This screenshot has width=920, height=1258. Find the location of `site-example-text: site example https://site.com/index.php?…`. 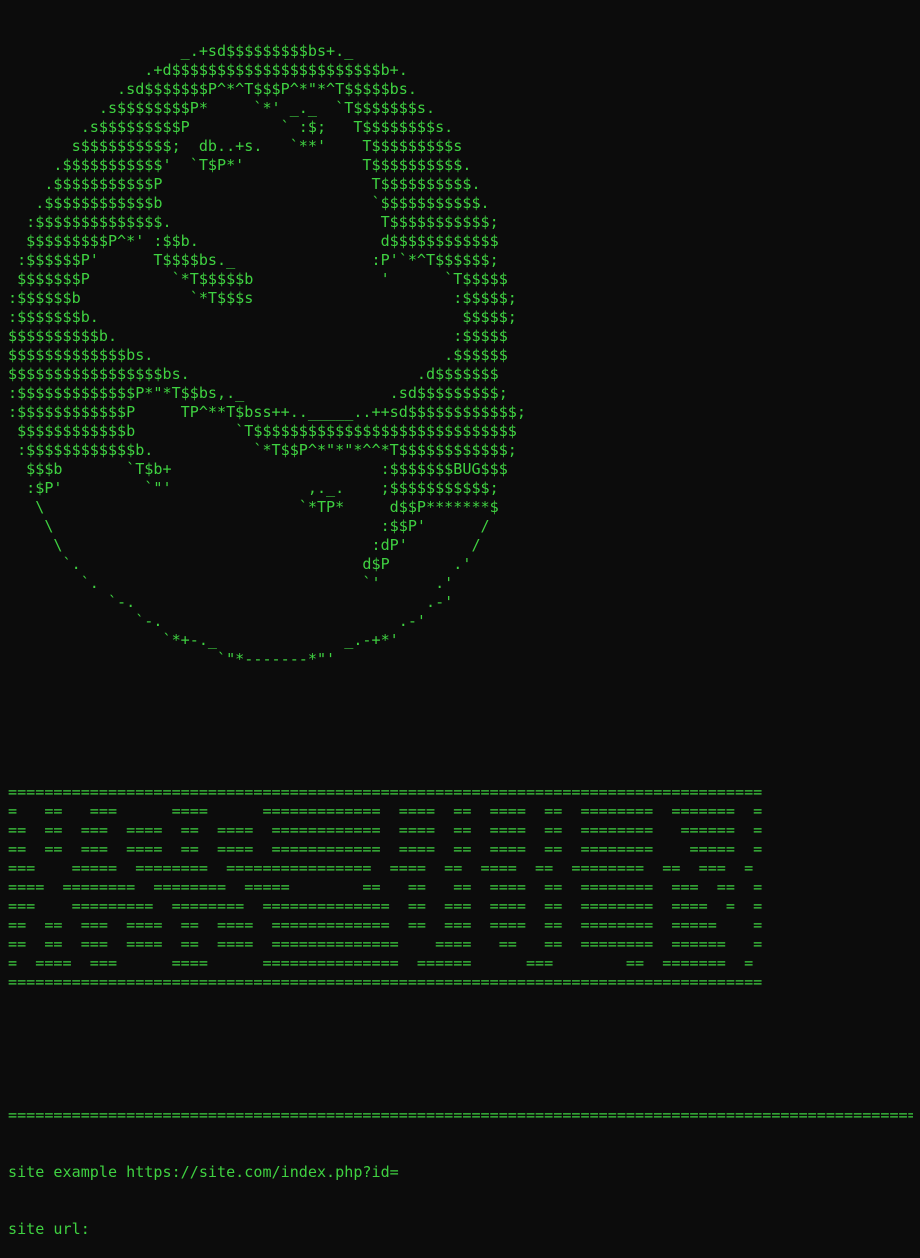

site-example-text: site example https://site.com/index.php?… is located at coordinates (203, 1172).